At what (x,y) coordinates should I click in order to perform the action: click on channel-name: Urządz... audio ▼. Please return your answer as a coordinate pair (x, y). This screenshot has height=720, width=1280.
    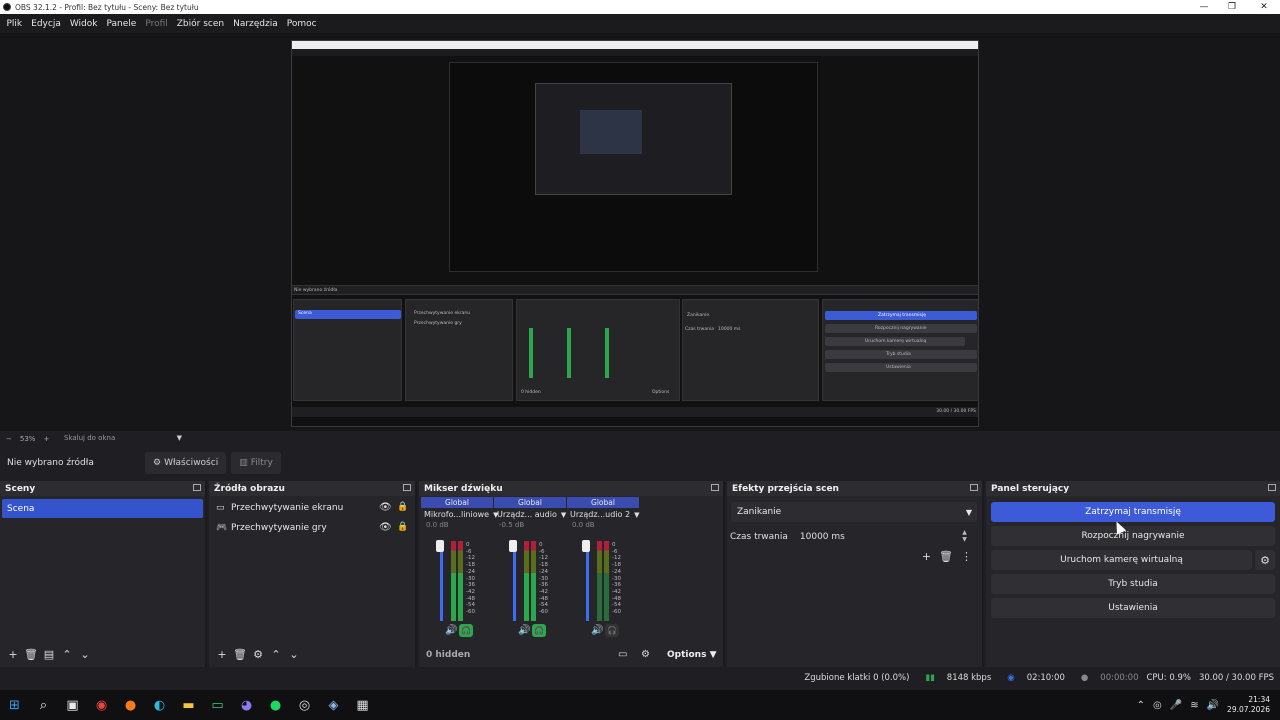
    Looking at the image, I should click on (530, 514).